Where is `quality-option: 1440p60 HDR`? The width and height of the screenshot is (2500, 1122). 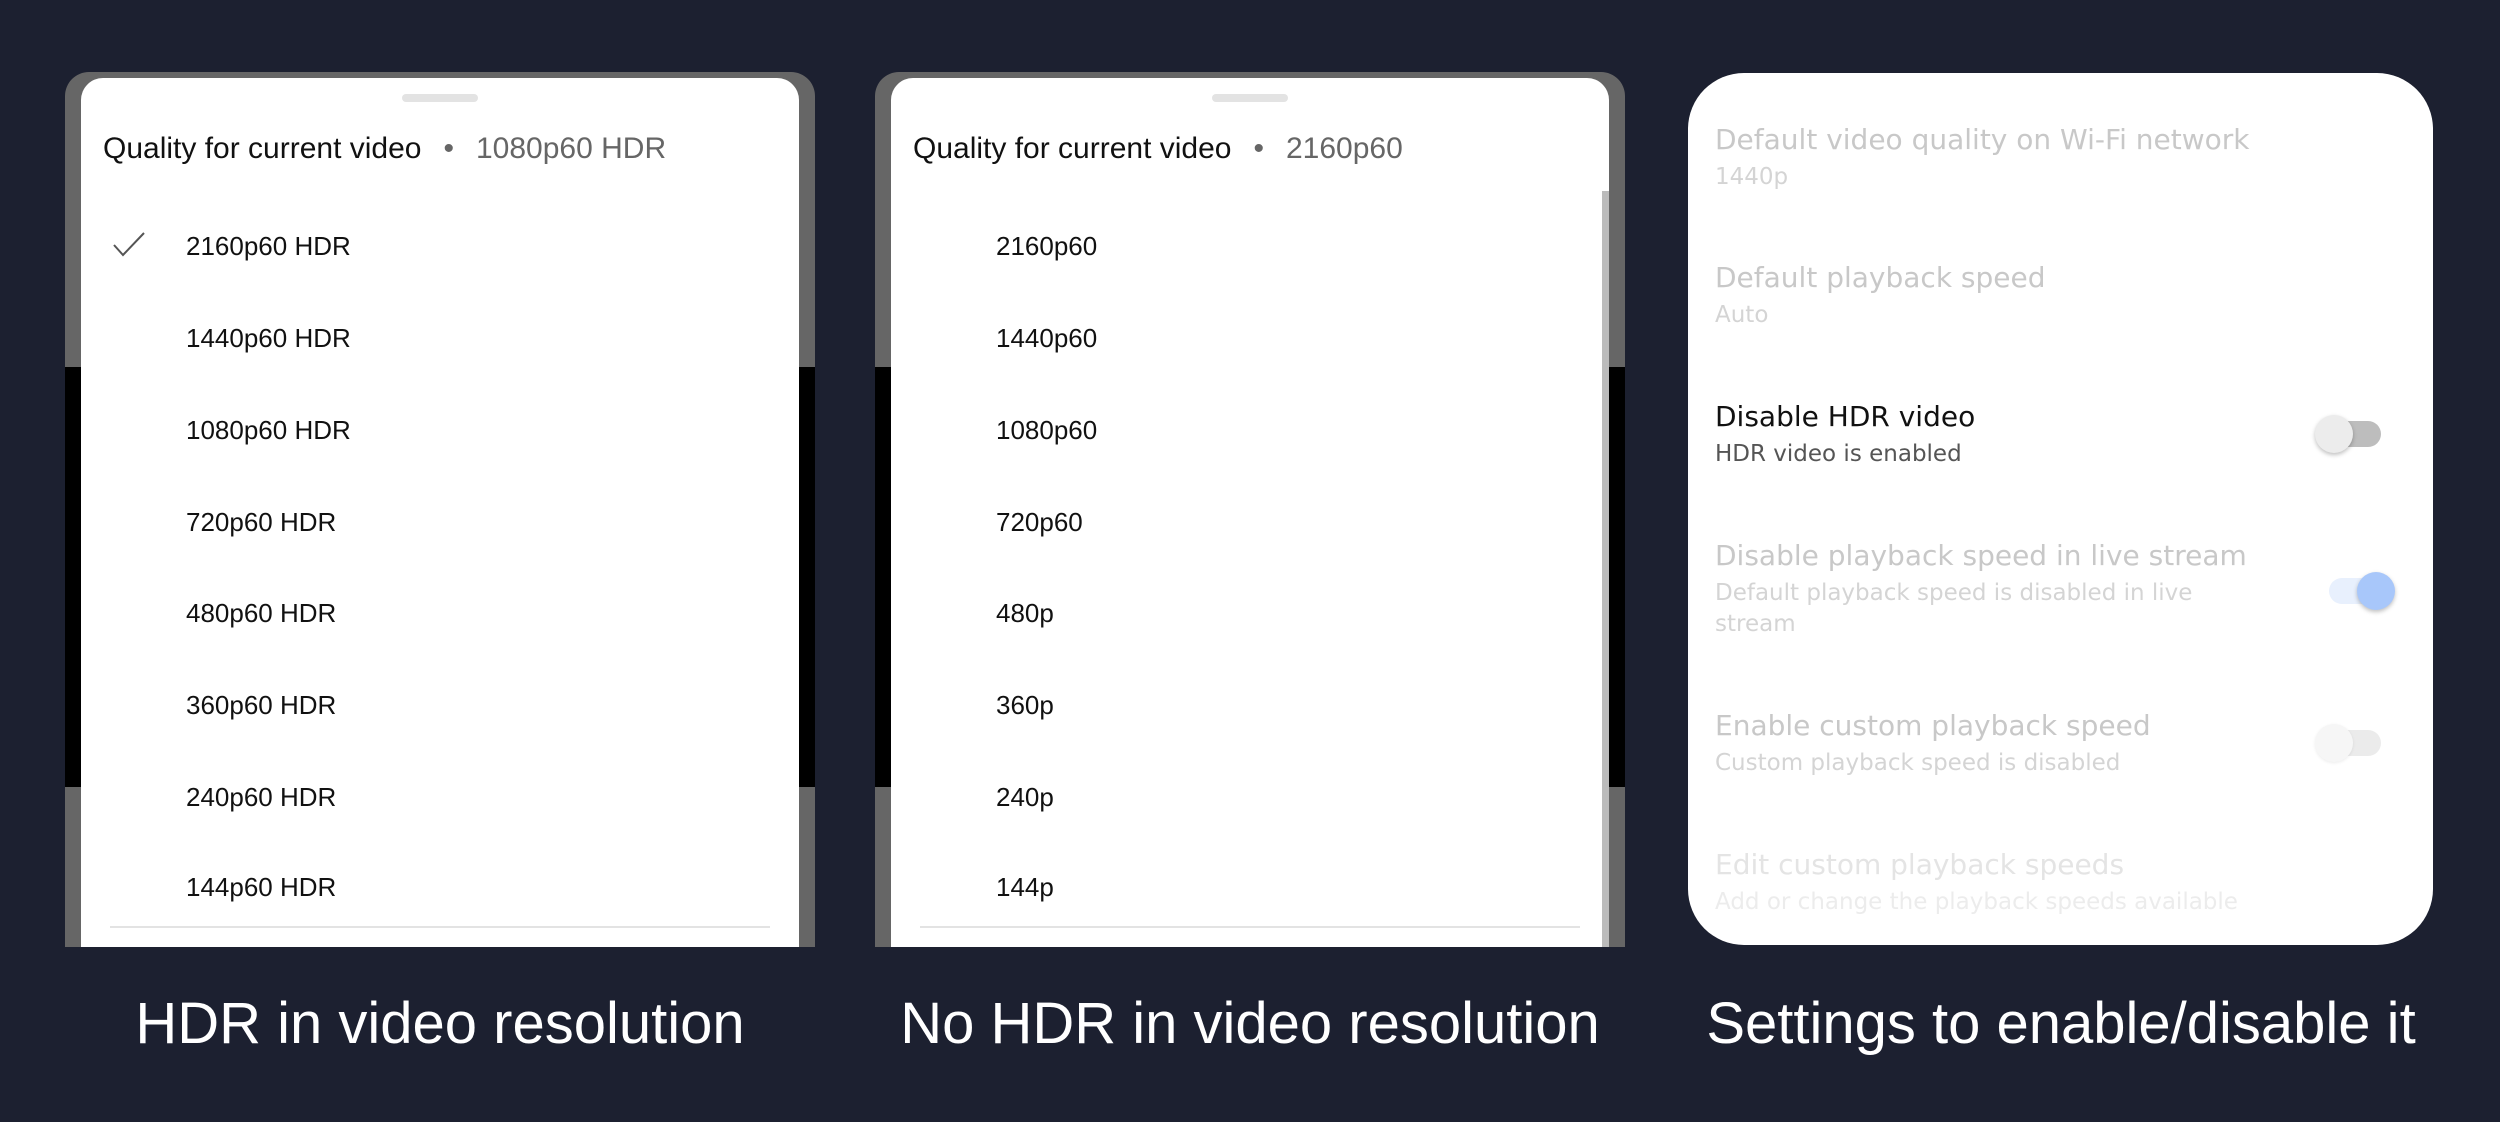 quality-option: 1440p60 HDR is located at coordinates (440, 337).